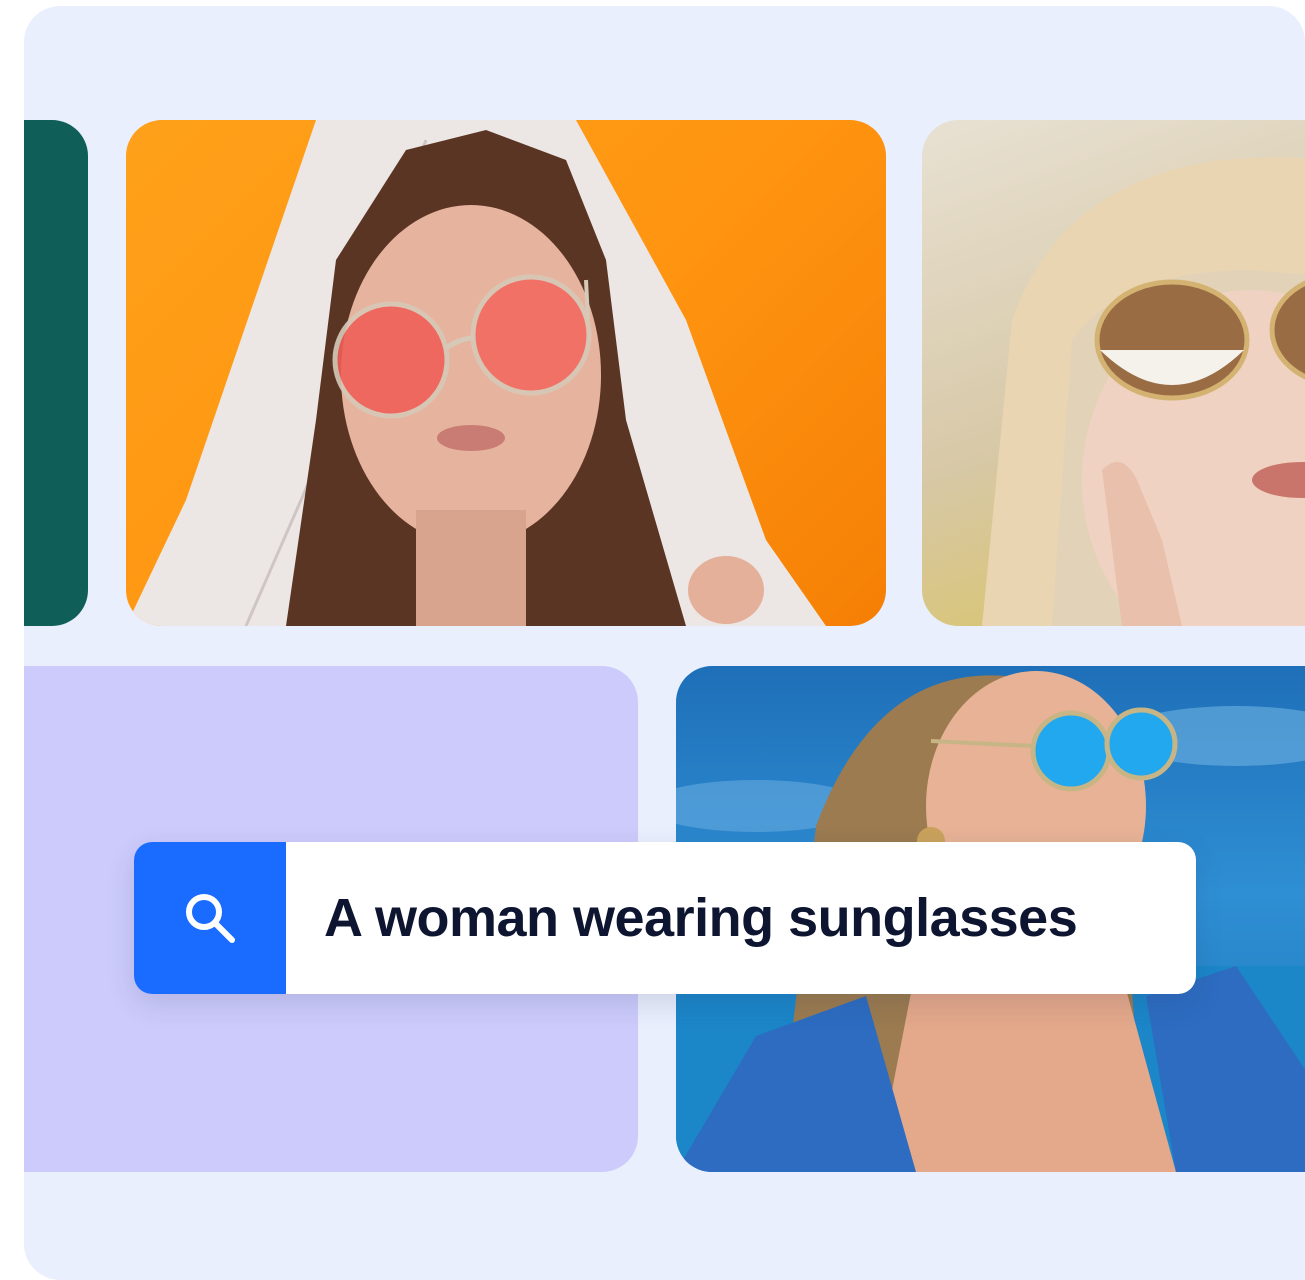  I want to click on search-query-text: A woman wearing sunglasses, so click(741, 918).